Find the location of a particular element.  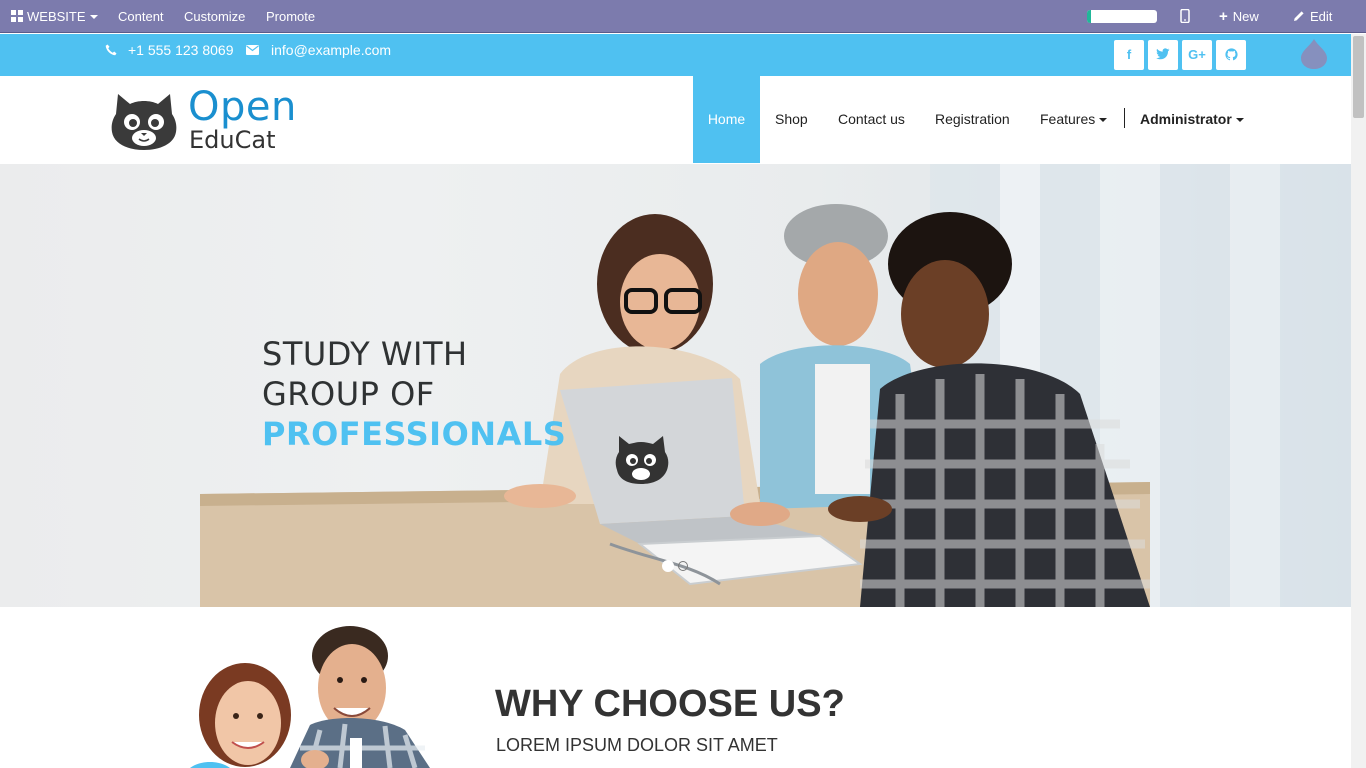

google-plus-icon: G+ is located at coordinates (1197, 54).